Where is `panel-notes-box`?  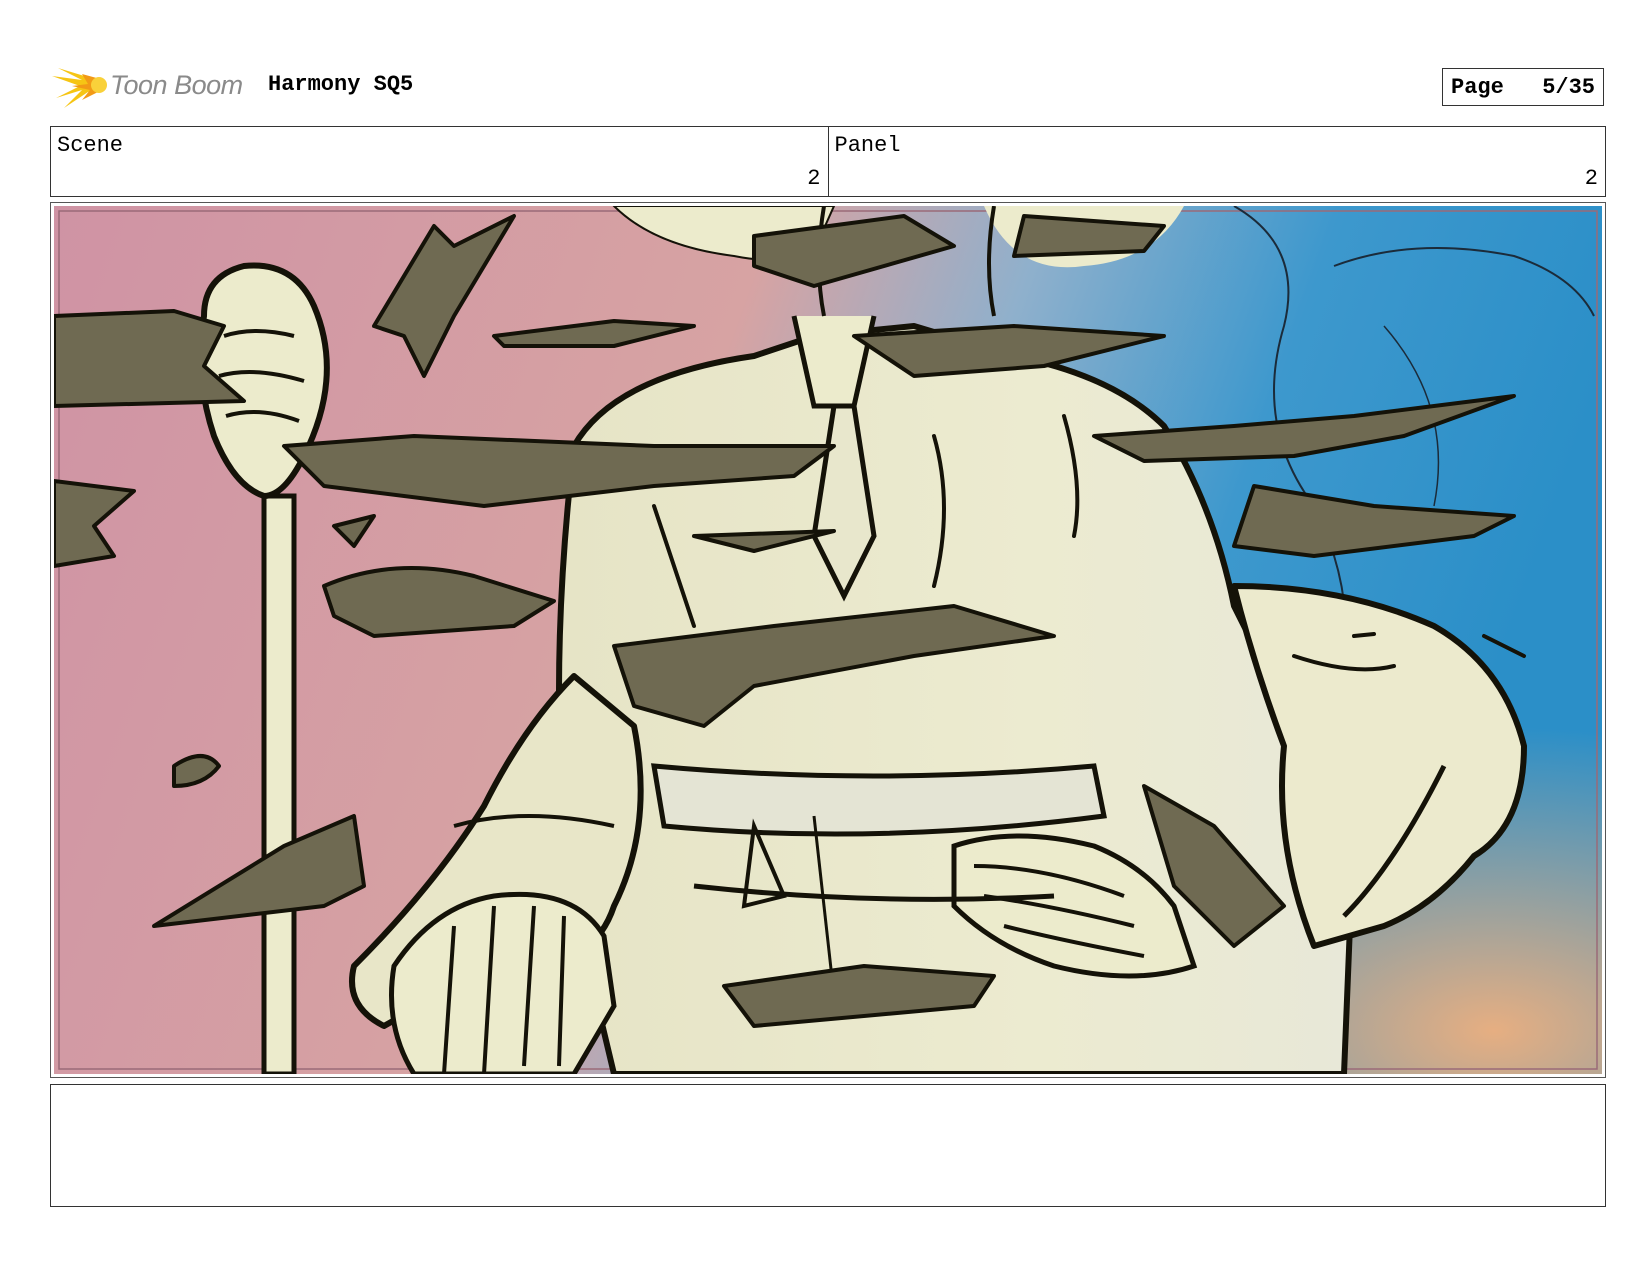 panel-notes-box is located at coordinates (828, 1145).